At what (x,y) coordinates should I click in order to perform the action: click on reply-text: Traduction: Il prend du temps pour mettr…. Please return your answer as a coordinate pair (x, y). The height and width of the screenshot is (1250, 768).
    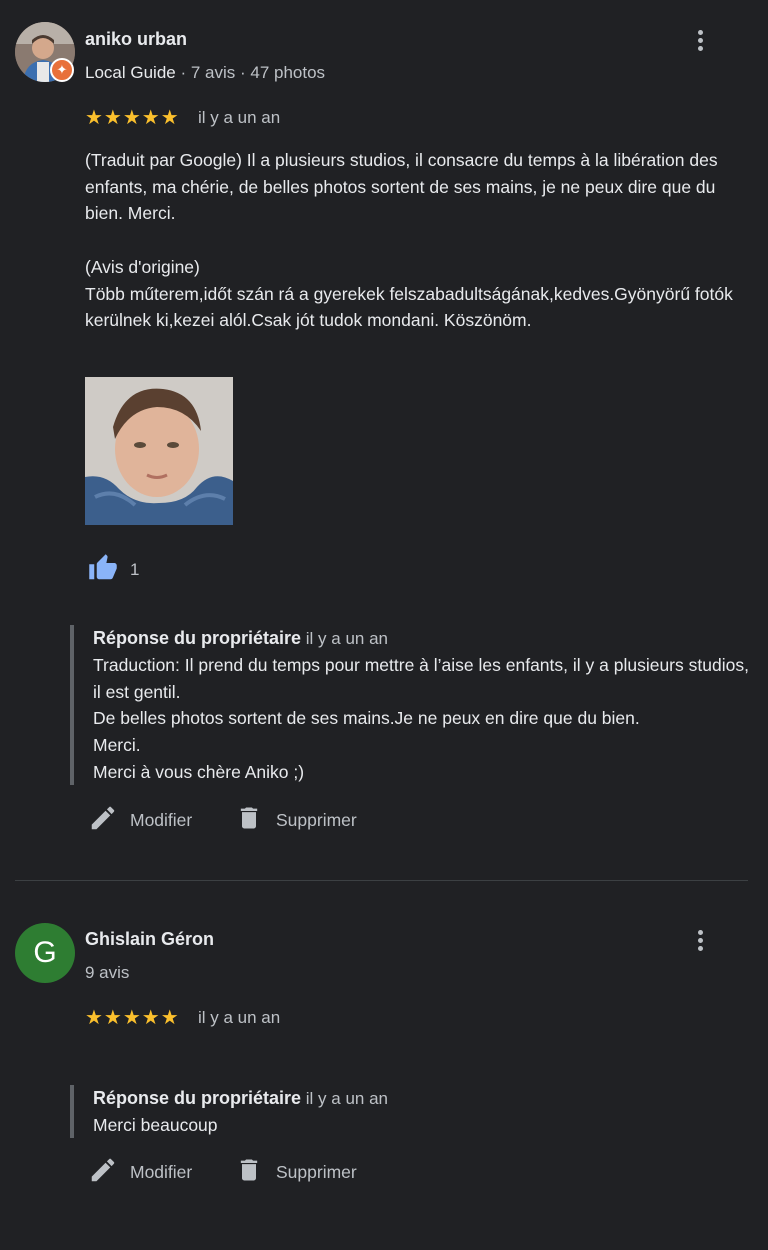
    Looking at the image, I should click on (421, 718).